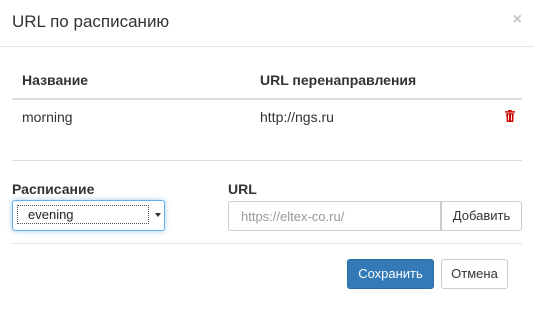 Image resolution: width=534 pixels, height=315 pixels. I want to click on chevron-down-icon, so click(158, 215).